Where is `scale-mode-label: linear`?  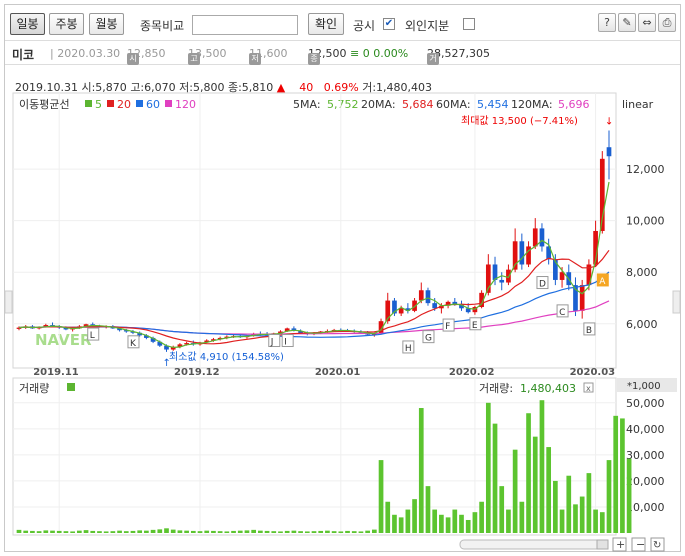 scale-mode-label: linear is located at coordinates (638, 104).